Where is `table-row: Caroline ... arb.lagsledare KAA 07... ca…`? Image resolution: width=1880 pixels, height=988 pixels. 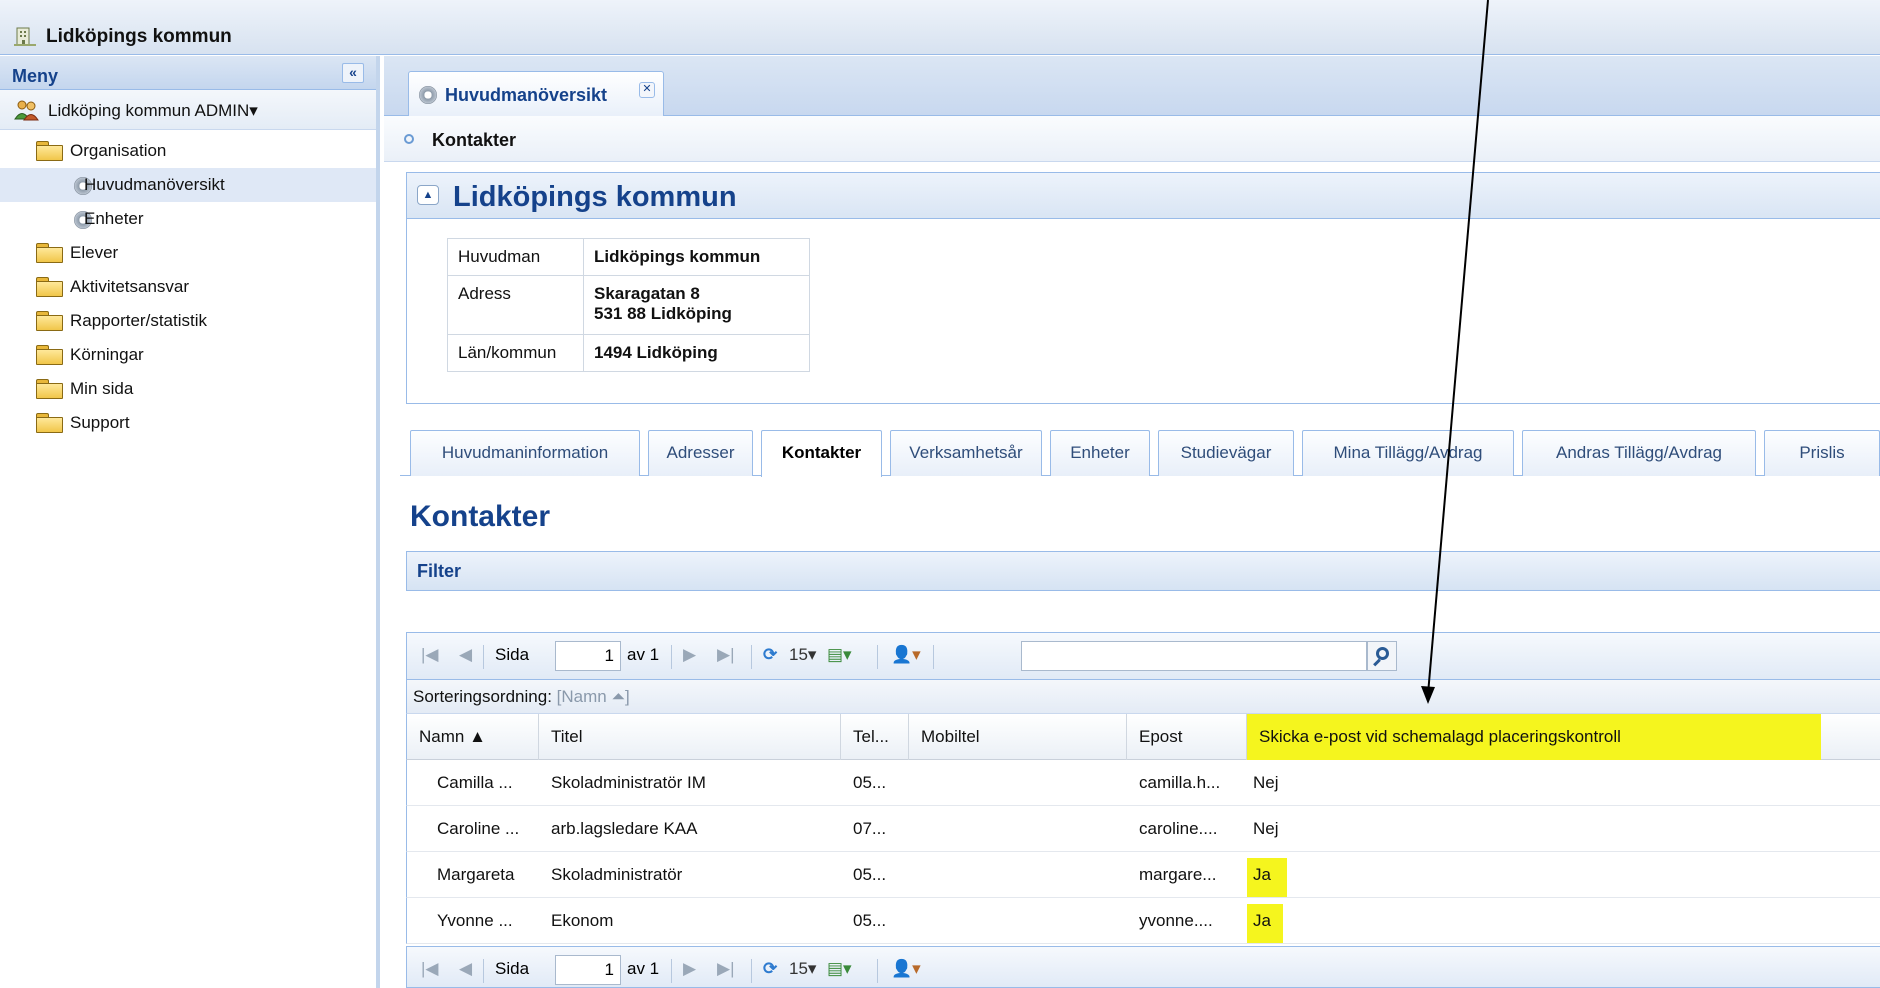
table-row: Caroline ... arb.lagsledare KAA 07... ca… is located at coordinates (1143, 829).